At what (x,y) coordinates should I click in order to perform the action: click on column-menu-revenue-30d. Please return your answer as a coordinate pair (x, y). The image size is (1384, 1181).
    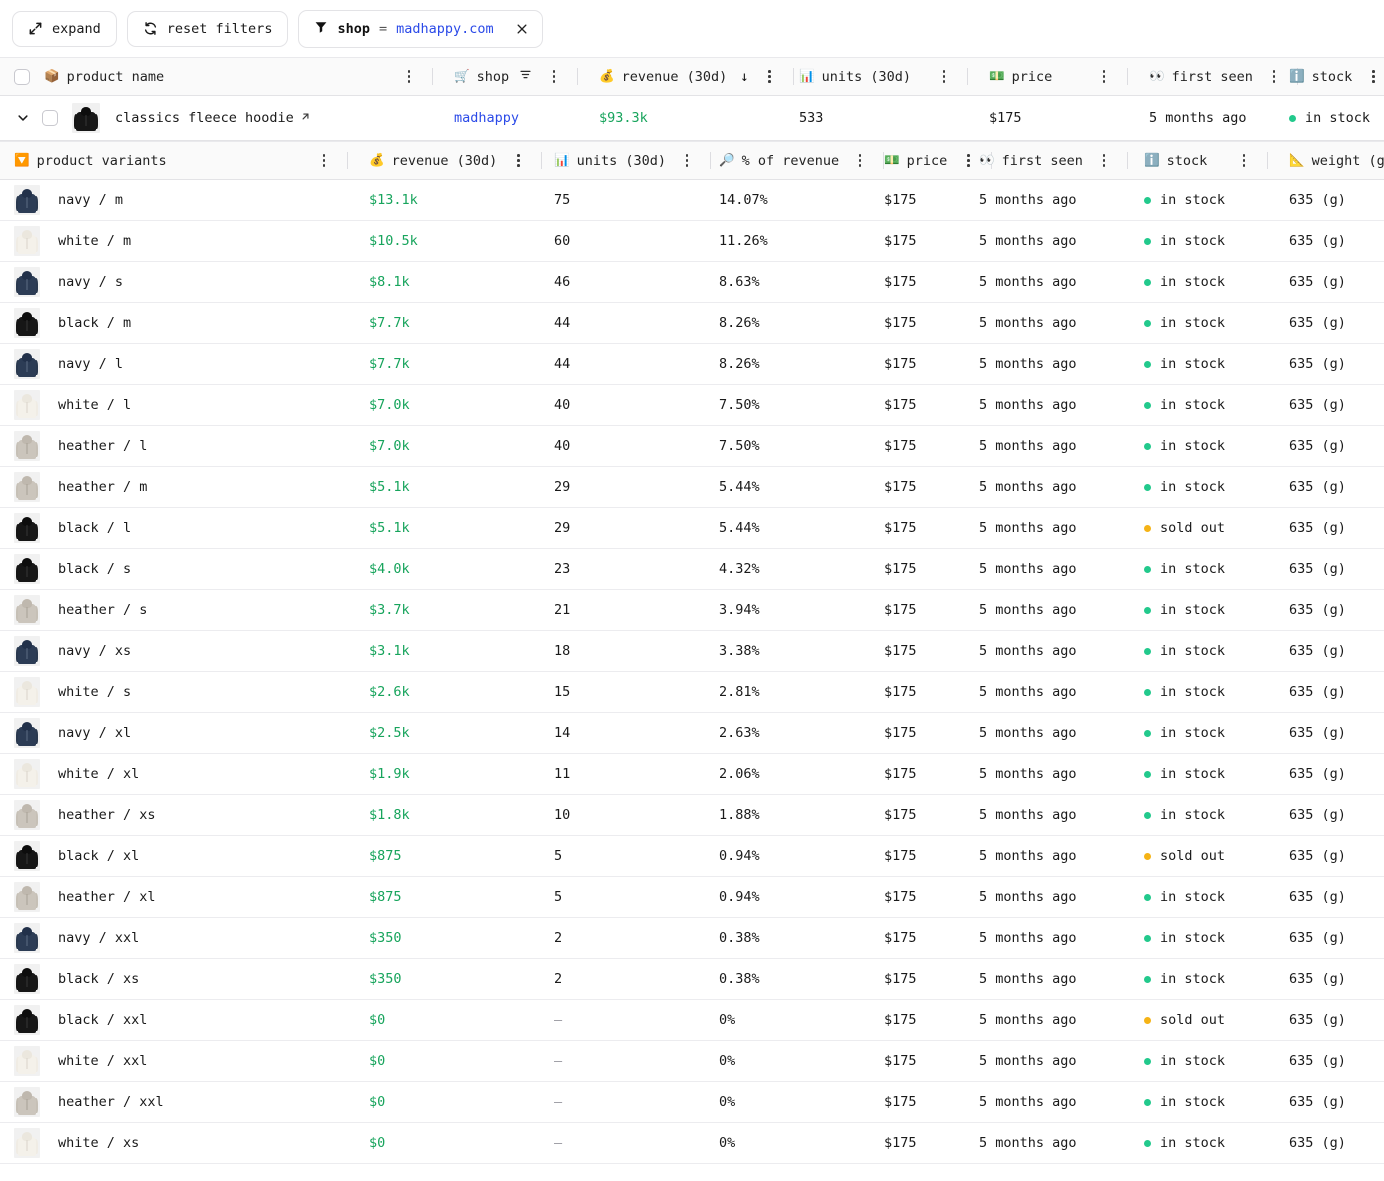
    Looking at the image, I should click on (770, 76).